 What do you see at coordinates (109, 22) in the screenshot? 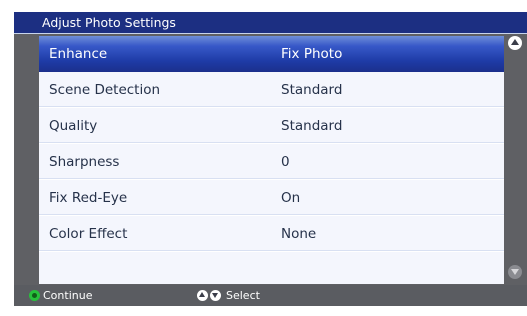
I see `menu-title: Adjust Photo Settings` at bounding box center [109, 22].